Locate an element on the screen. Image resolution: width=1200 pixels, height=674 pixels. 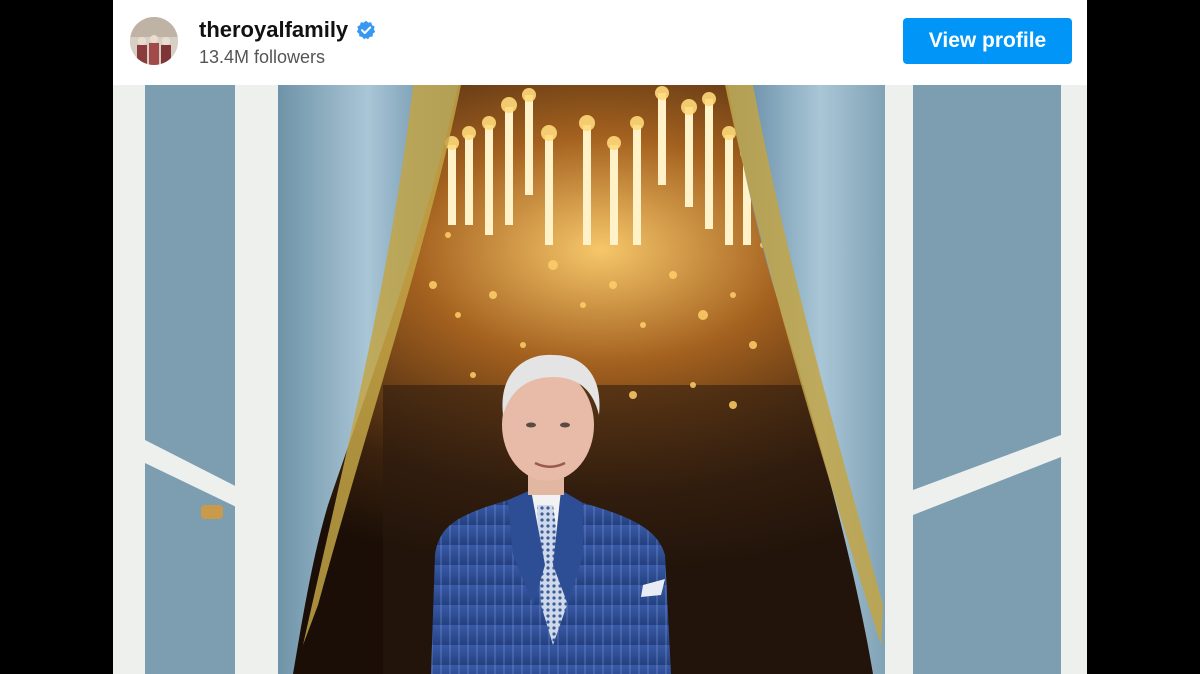
follower-count: 13.4M followers is located at coordinates (262, 57).